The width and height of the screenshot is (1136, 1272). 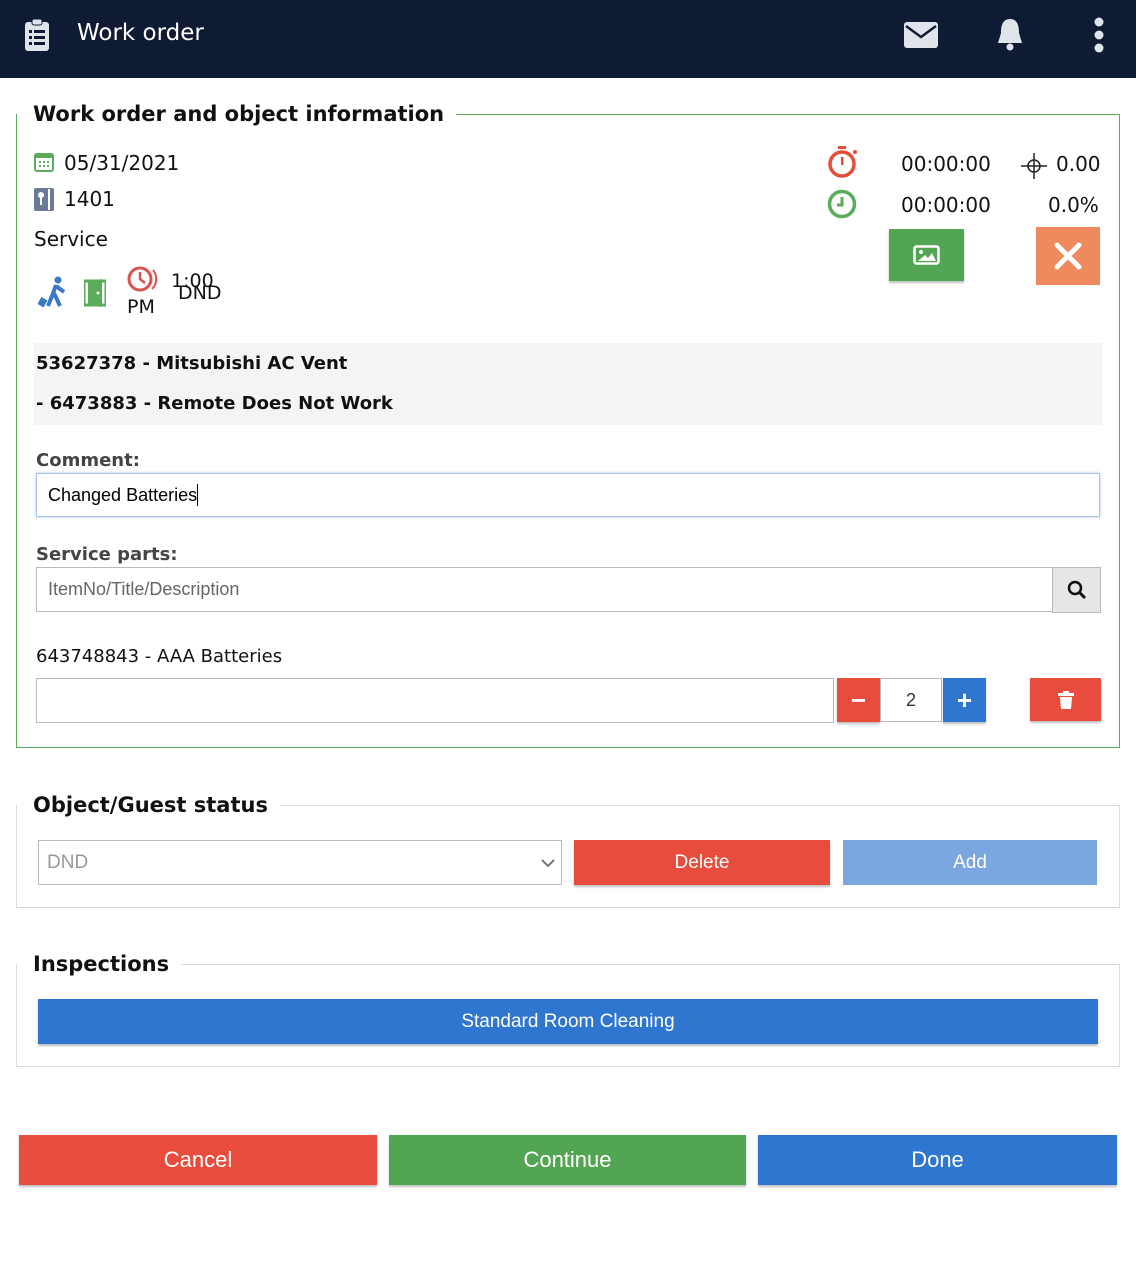 What do you see at coordinates (68, 862) in the screenshot?
I see `status-selected: DND` at bounding box center [68, 862].